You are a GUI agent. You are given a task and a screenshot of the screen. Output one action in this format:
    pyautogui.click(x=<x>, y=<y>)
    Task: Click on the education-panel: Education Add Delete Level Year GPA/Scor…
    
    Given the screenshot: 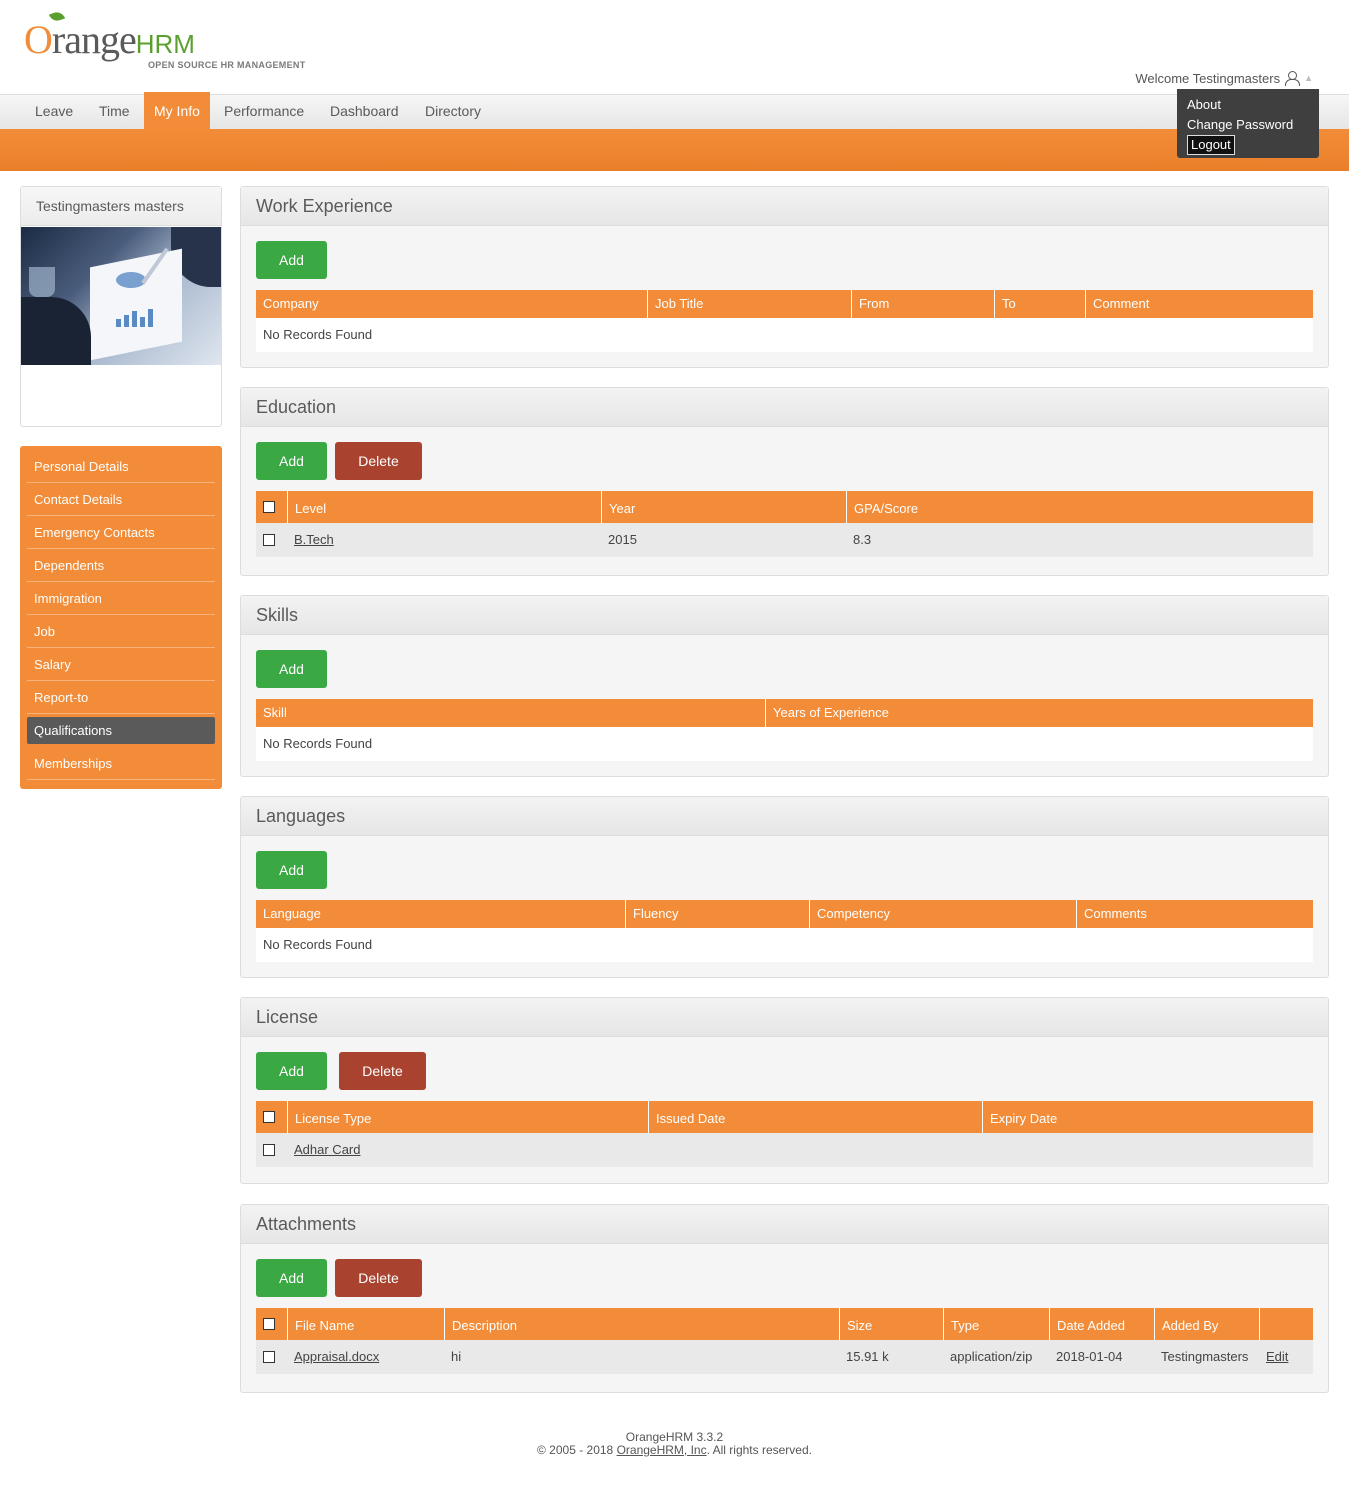 What is the action you would take?
    pyautogui.click(x=784, y=481)
    